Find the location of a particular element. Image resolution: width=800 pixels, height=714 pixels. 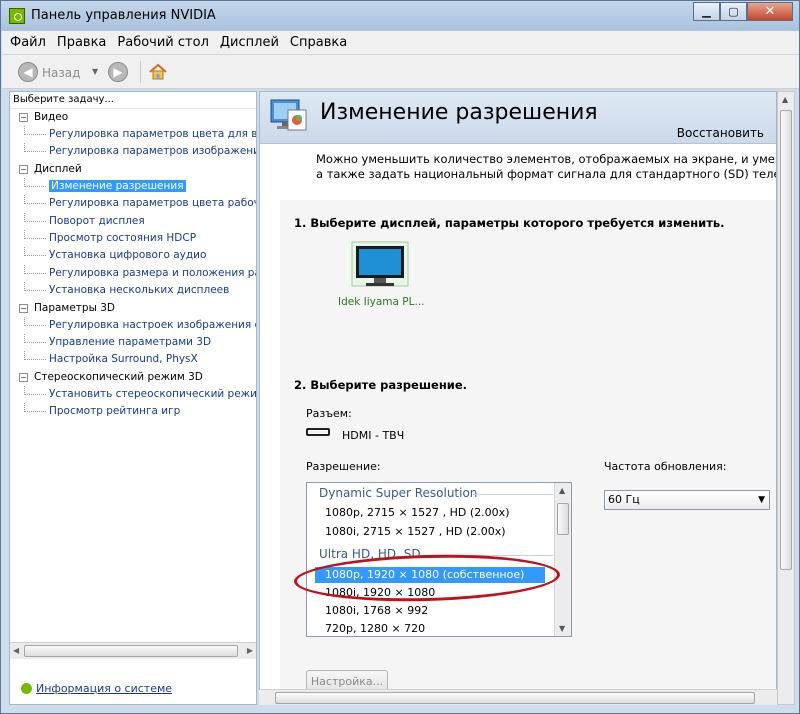

tree-horizontal-scrollbar: ◀ ▶ is located at coordinates (133, 650).